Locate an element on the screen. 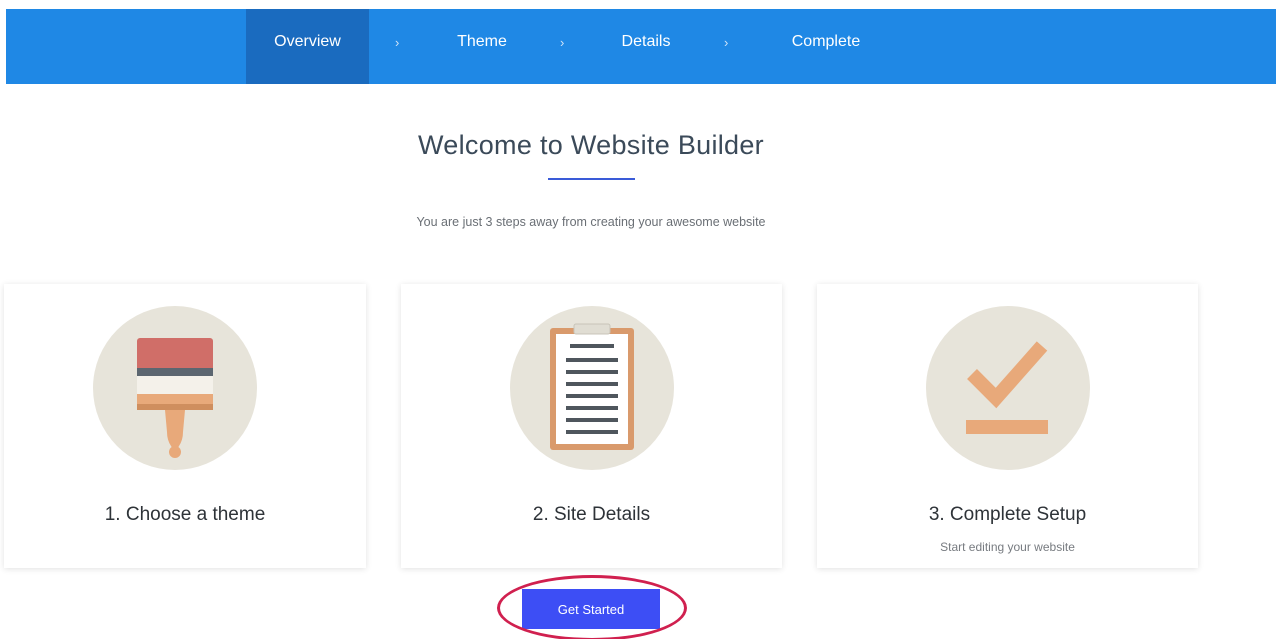 This screenshot has height=639, width=1276. step-card-details: 2. Site Details is located at coordinates (591, 426).